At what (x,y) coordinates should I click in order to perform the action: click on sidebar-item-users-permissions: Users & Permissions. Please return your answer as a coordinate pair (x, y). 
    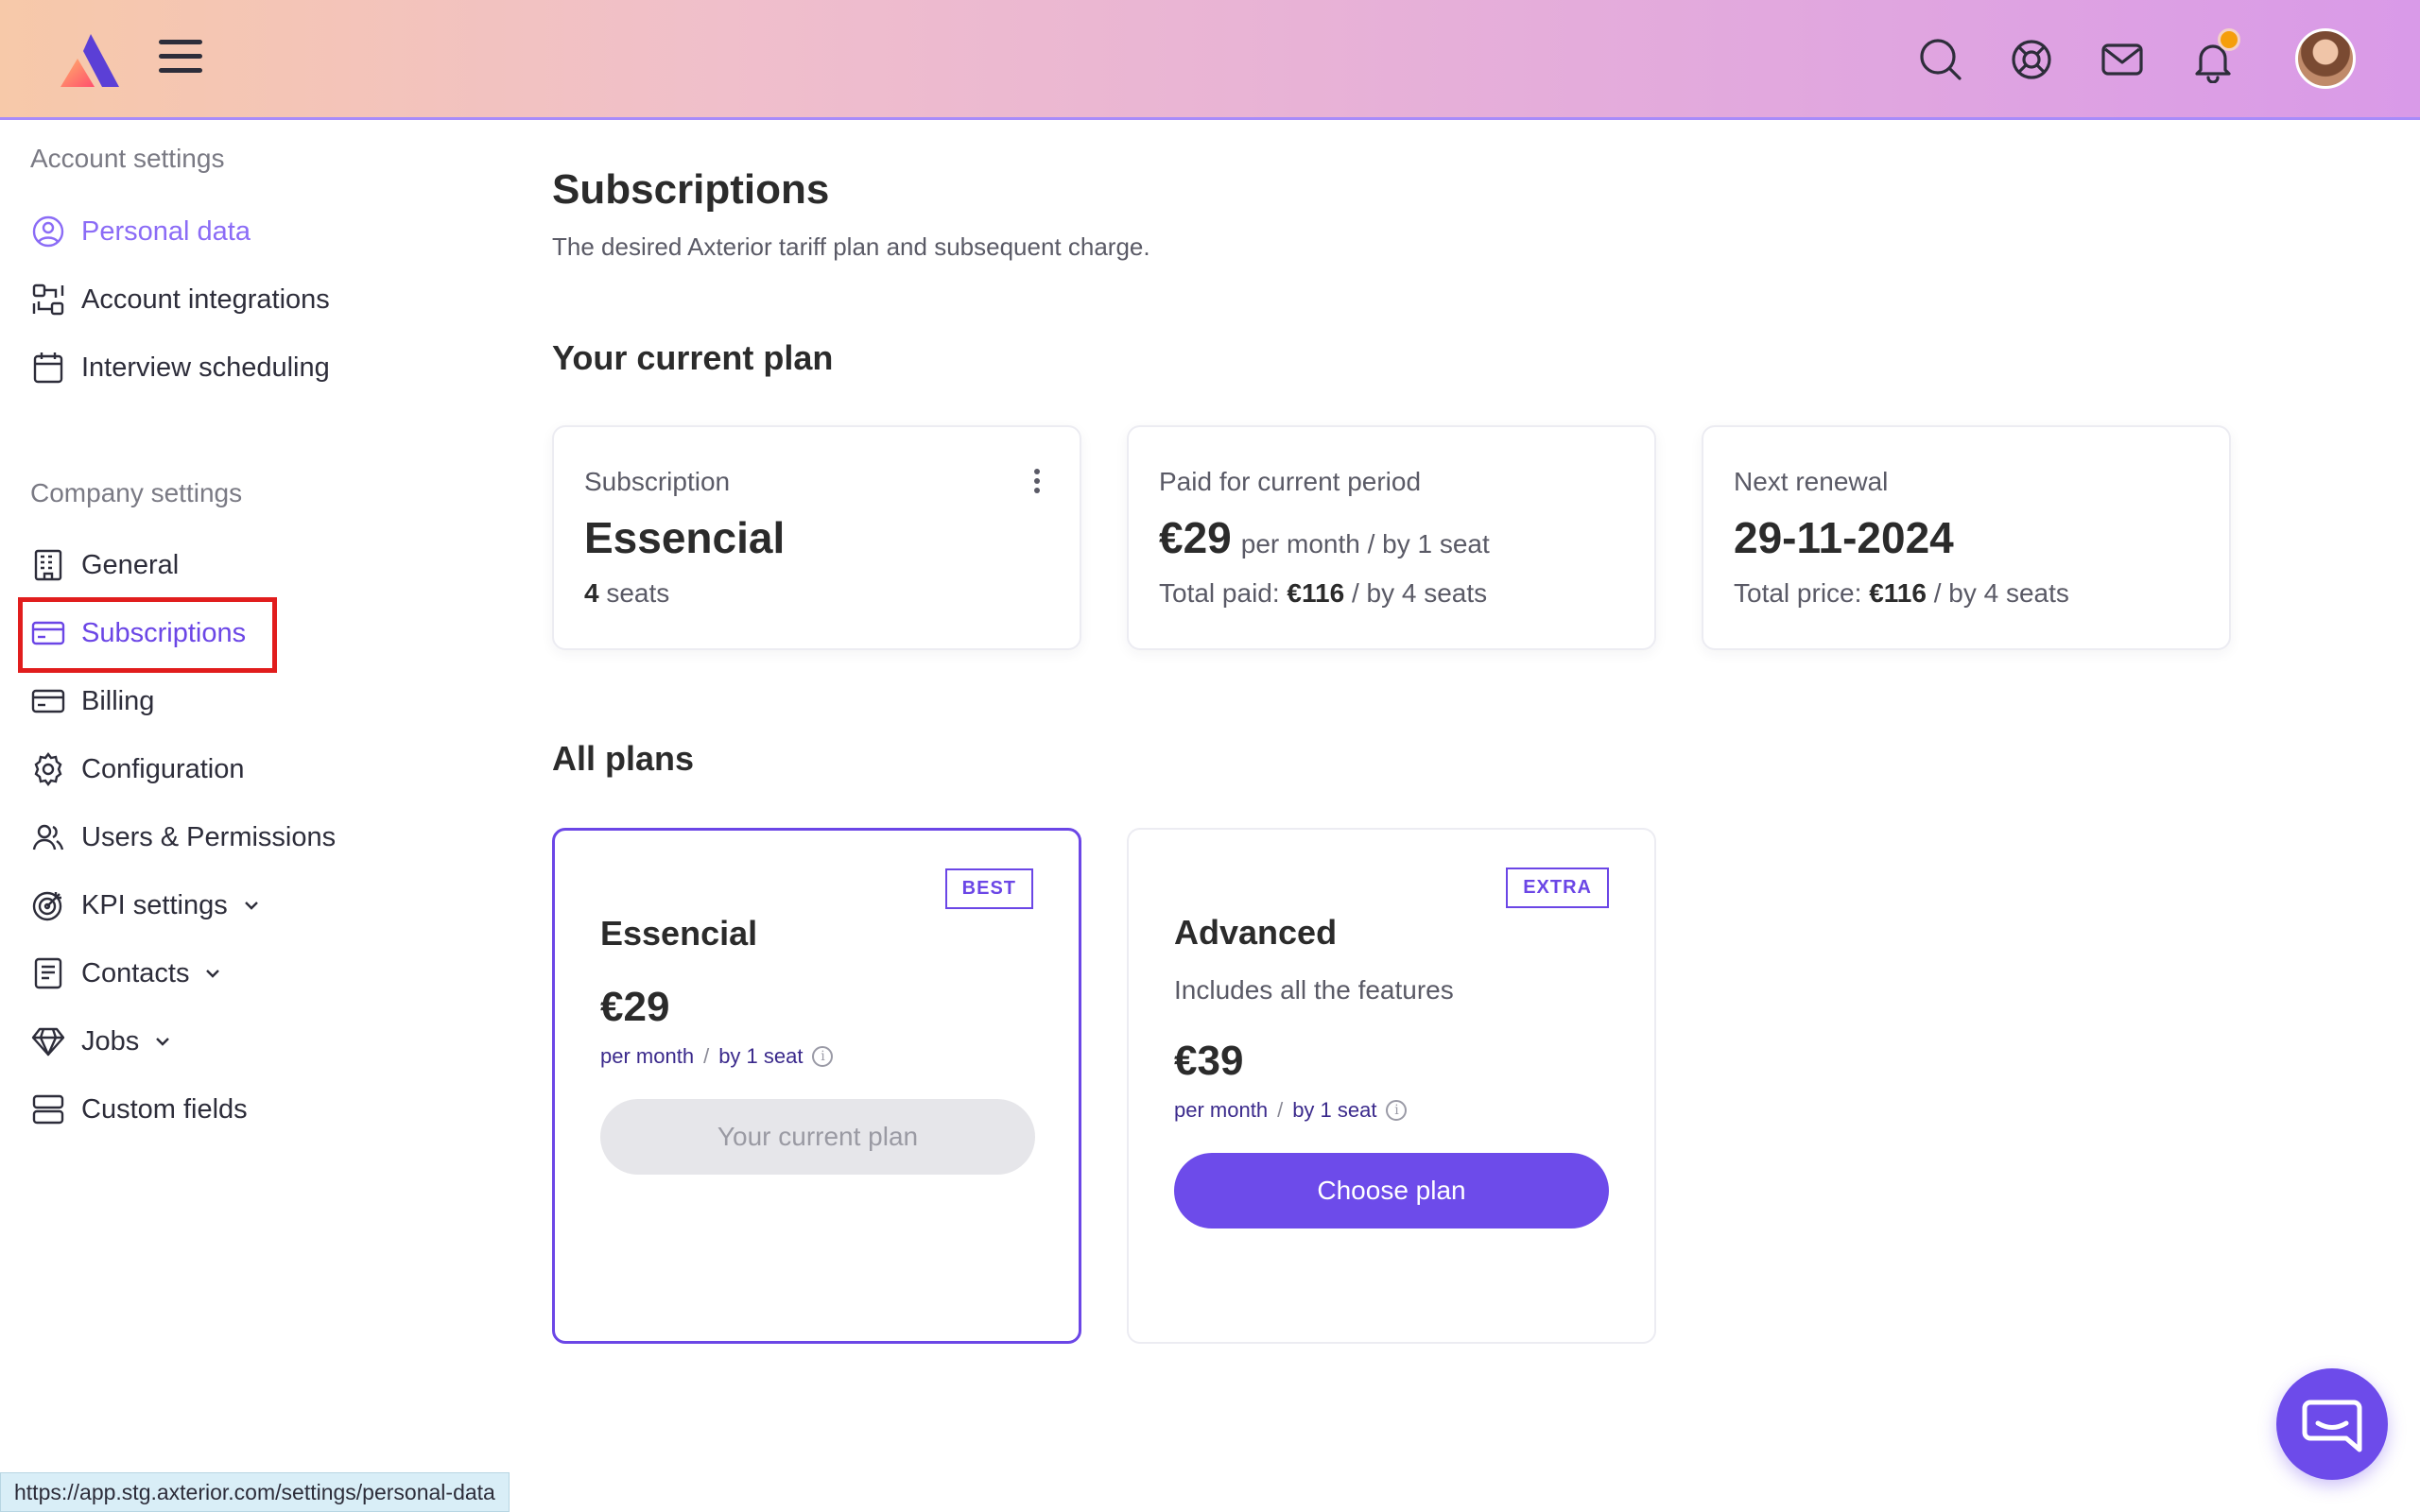
    Looking at the image, I should click on (183, 837).